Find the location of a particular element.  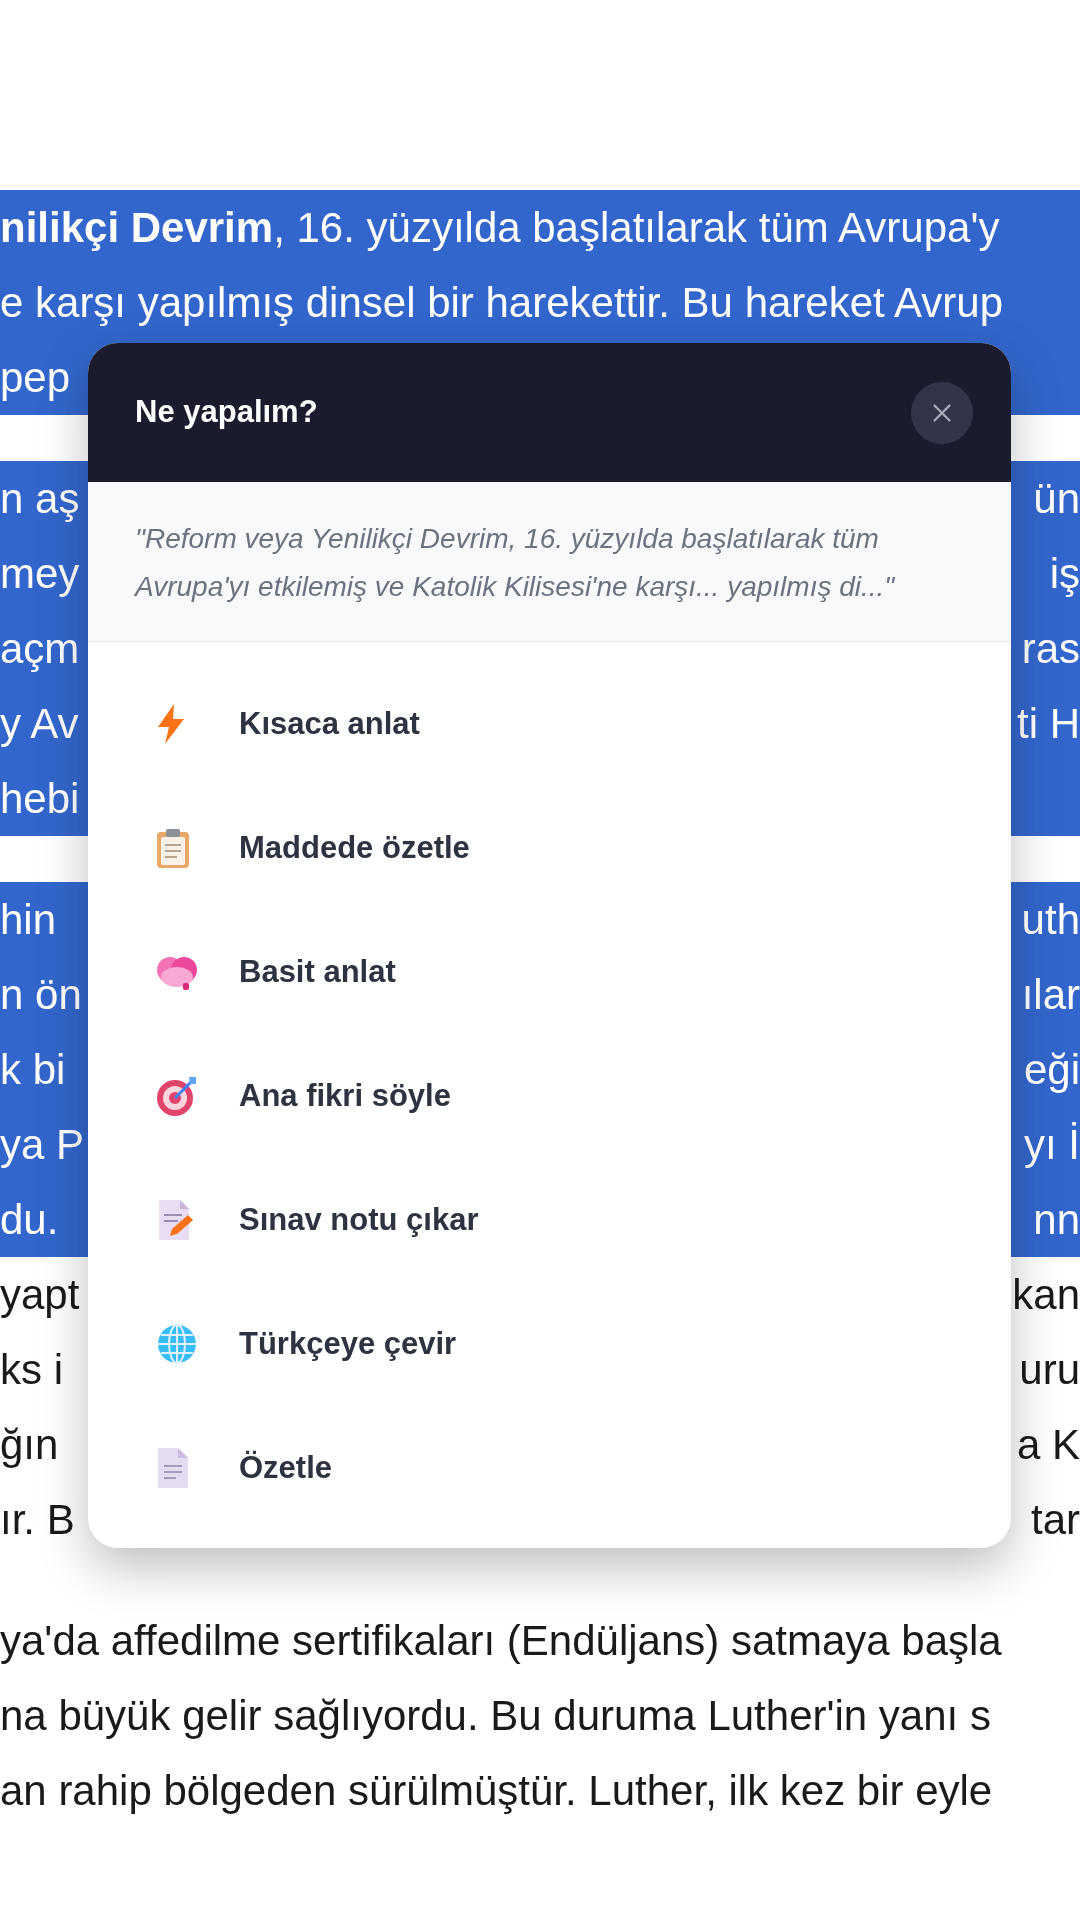

dialog-title: Ne yapalım? is located at coordinates (226, 412).